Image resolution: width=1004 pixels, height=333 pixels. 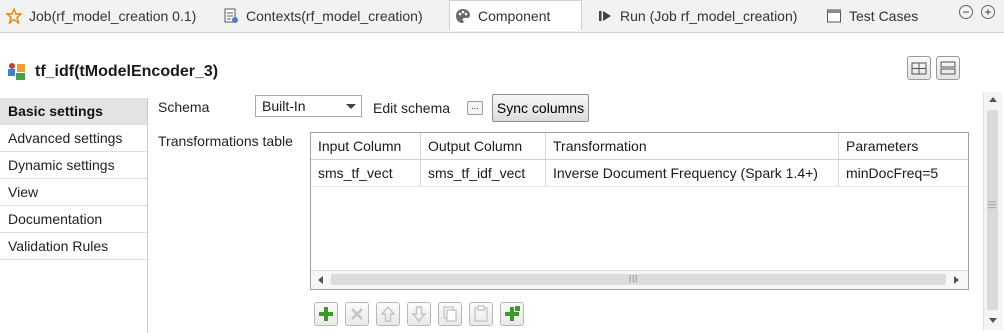 I want to click on tab-component-label: Component, so click(x=514, y=15).